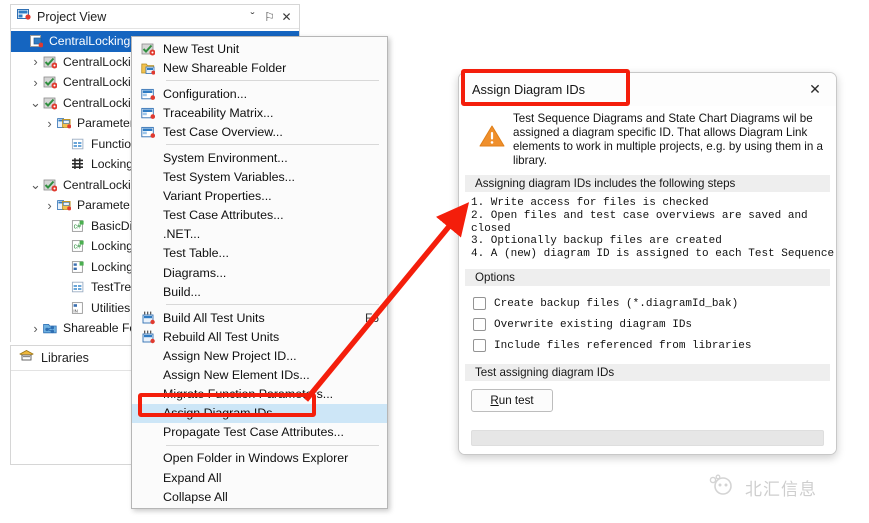  I want to click on run-test-button: Run test, so click(512, 401).